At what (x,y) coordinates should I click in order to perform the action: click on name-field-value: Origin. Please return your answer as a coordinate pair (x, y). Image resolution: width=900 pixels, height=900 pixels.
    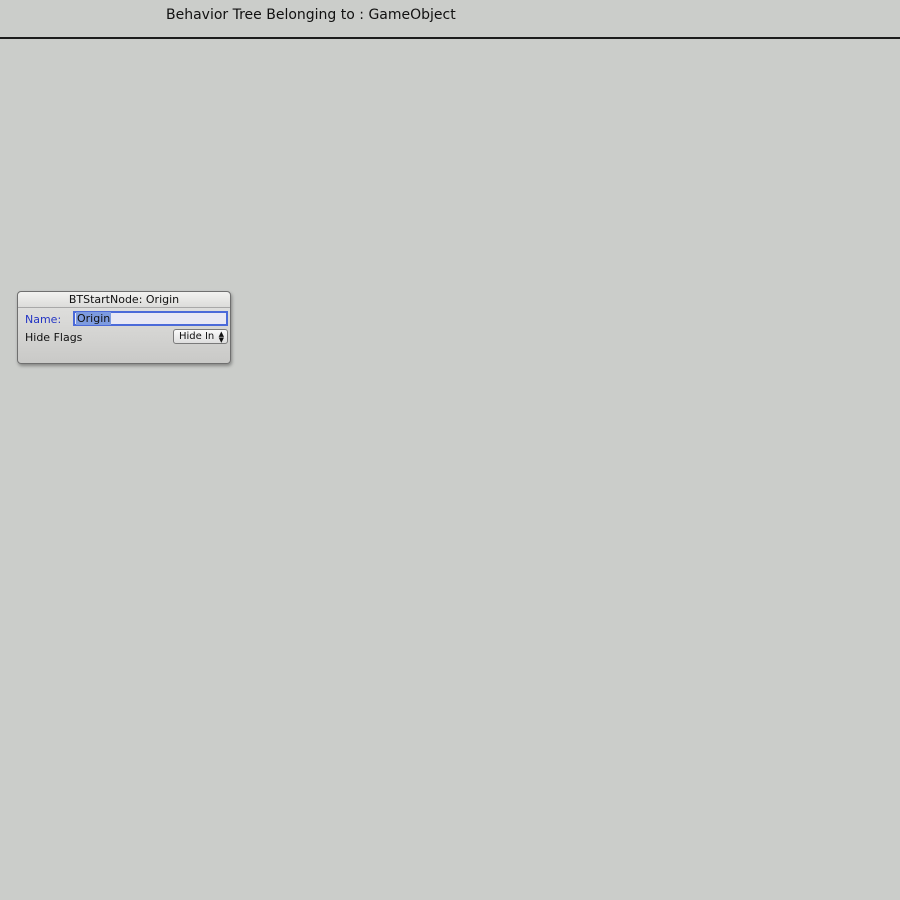
    Looking at the image, I should click on (94, 318).